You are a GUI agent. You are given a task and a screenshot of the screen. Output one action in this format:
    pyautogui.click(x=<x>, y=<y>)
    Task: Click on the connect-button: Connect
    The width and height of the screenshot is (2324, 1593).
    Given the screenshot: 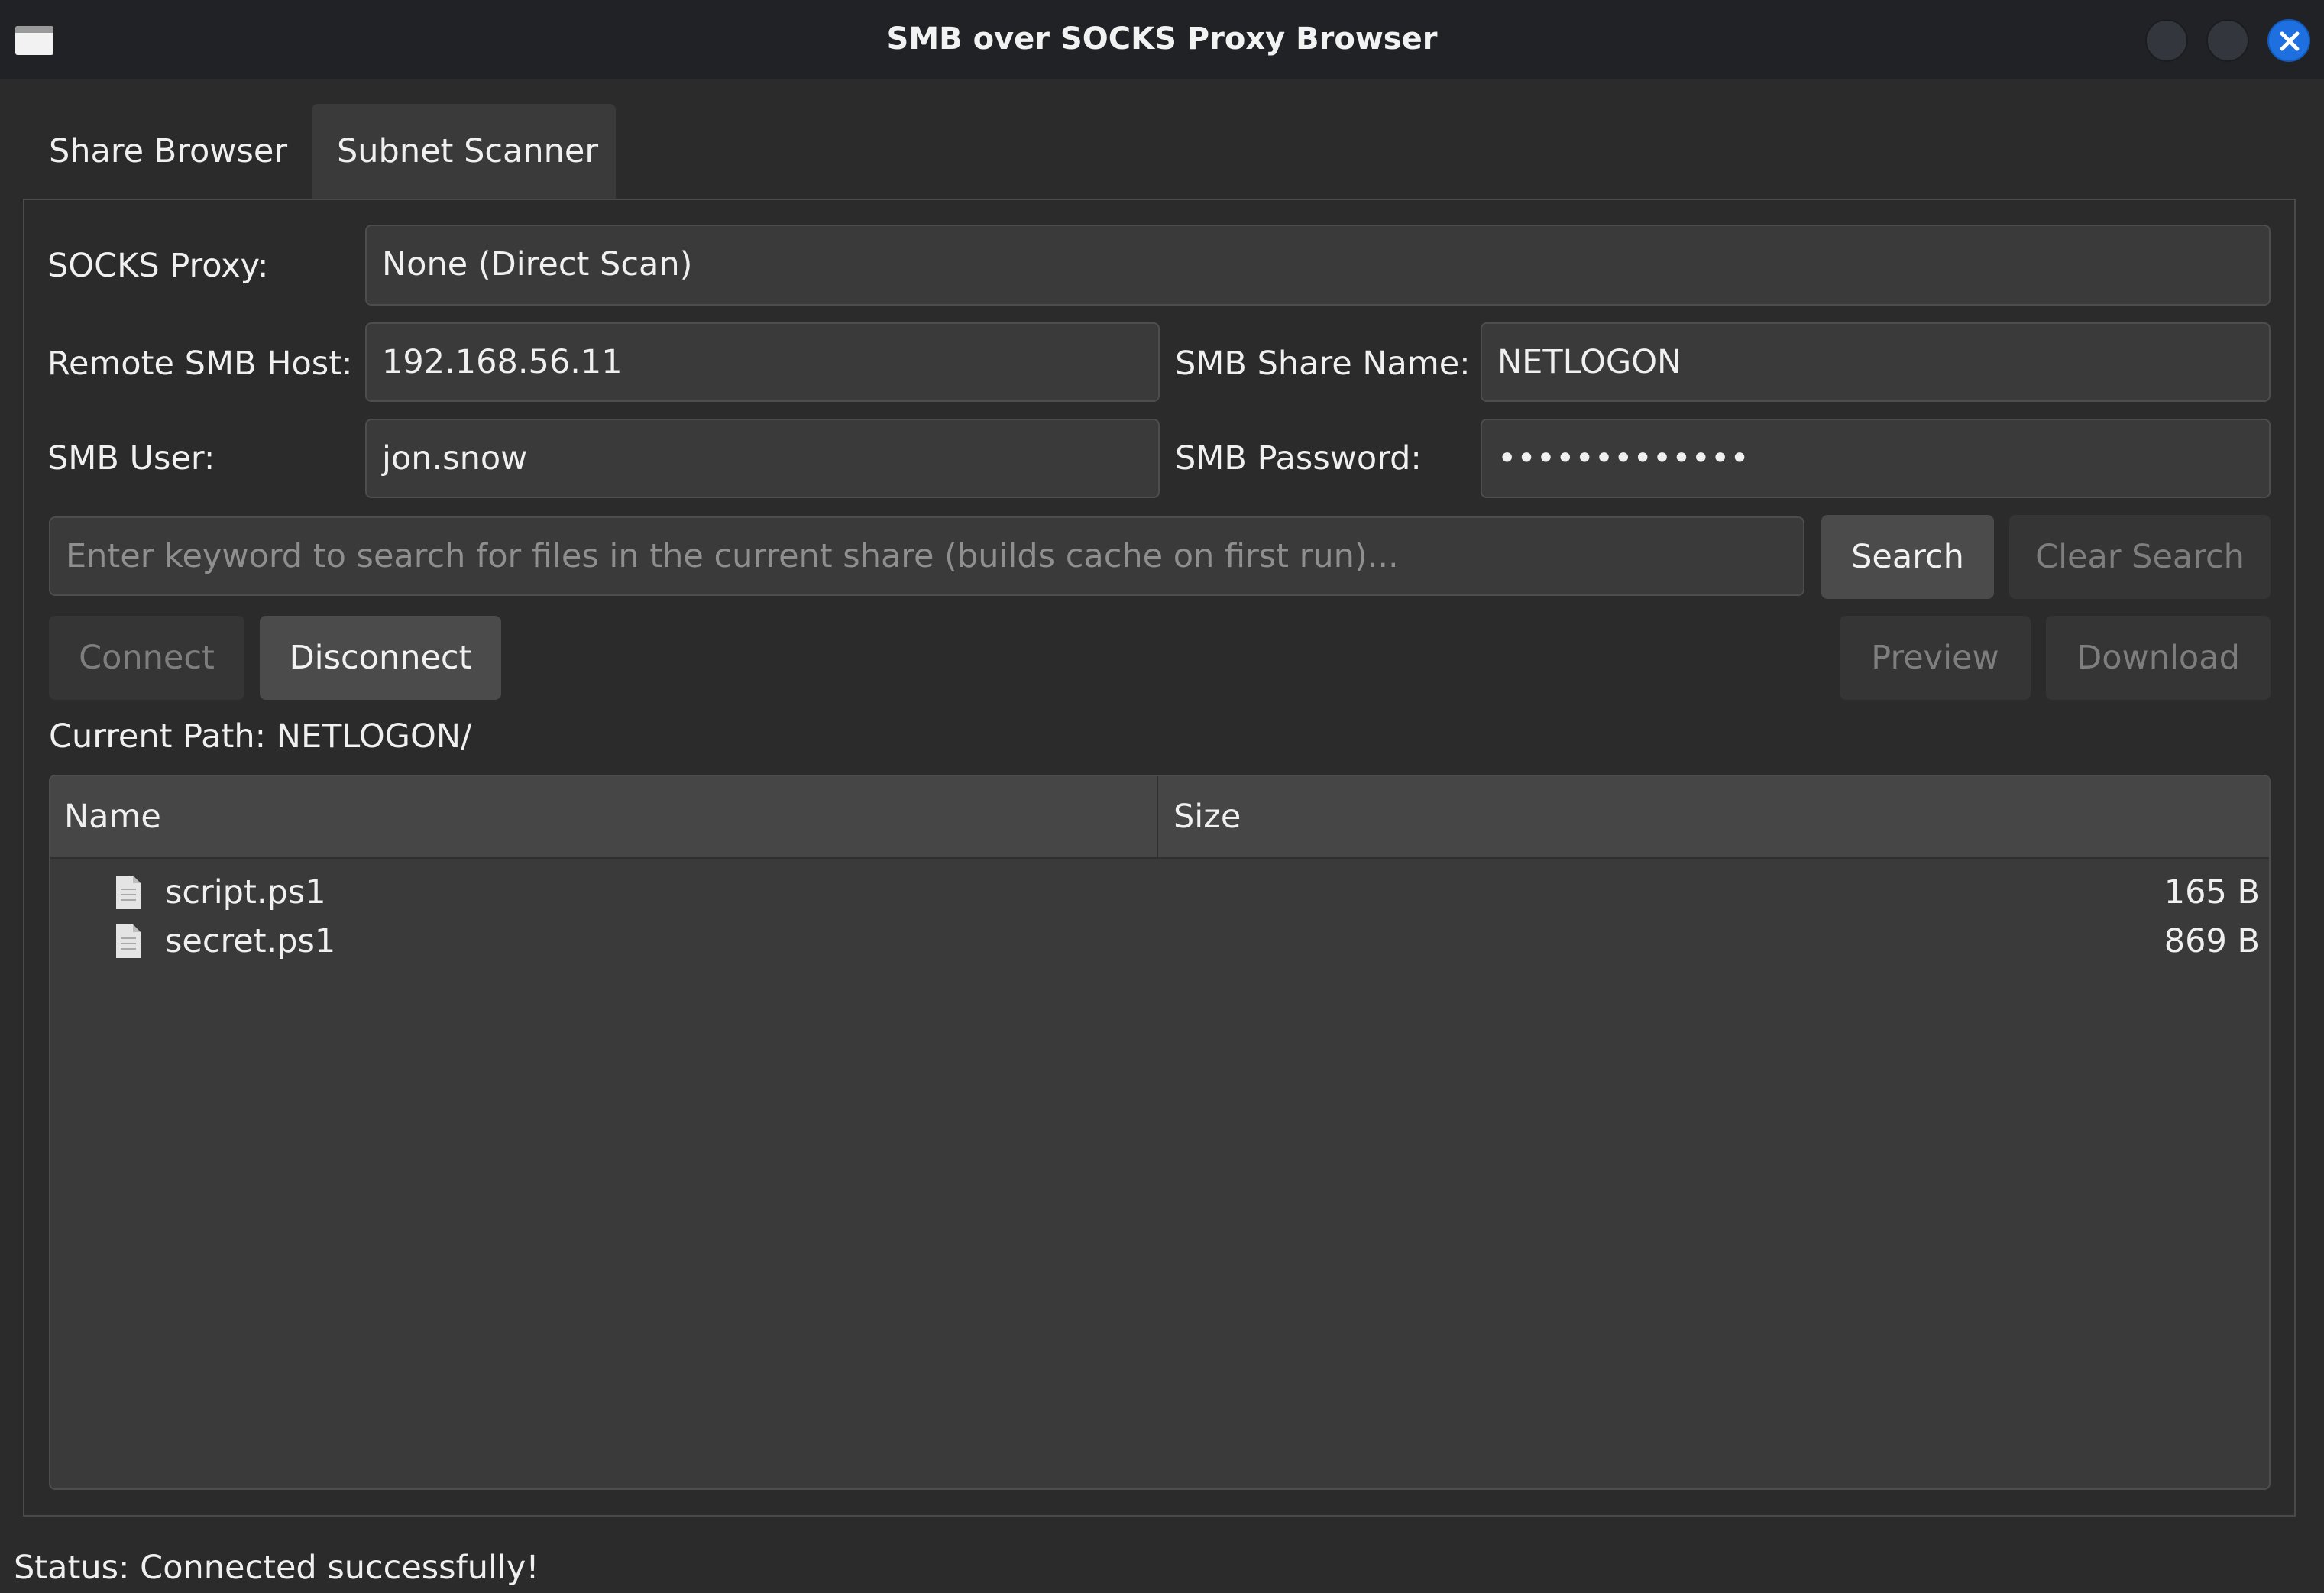 What is the action you would take?
    pyautogui.click(x=146, y=658)
    